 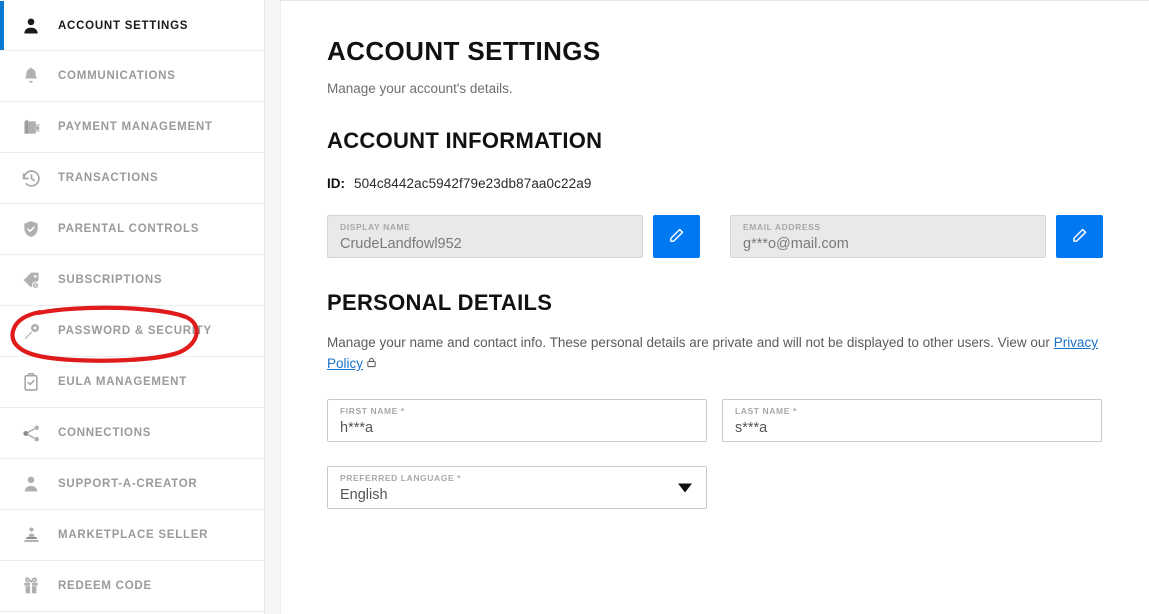 What do you see at coordinates (364, 495) in the screenshot?
I see `preferred-language-value: English` at bounding box center [364, 495].